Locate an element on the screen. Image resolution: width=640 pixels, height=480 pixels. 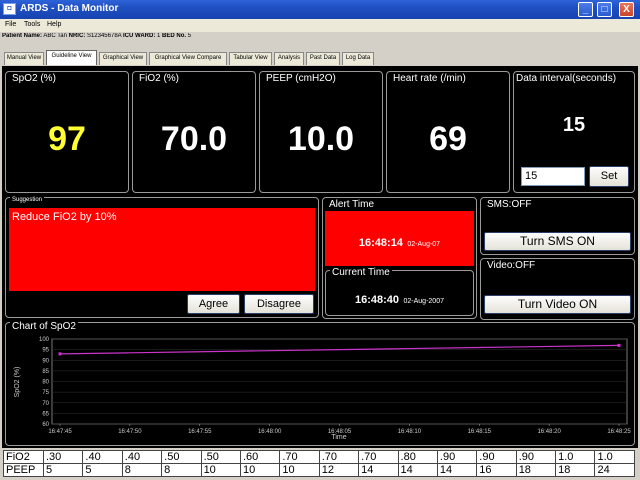
table-cell: 18 is located at coordinates (536, 470).